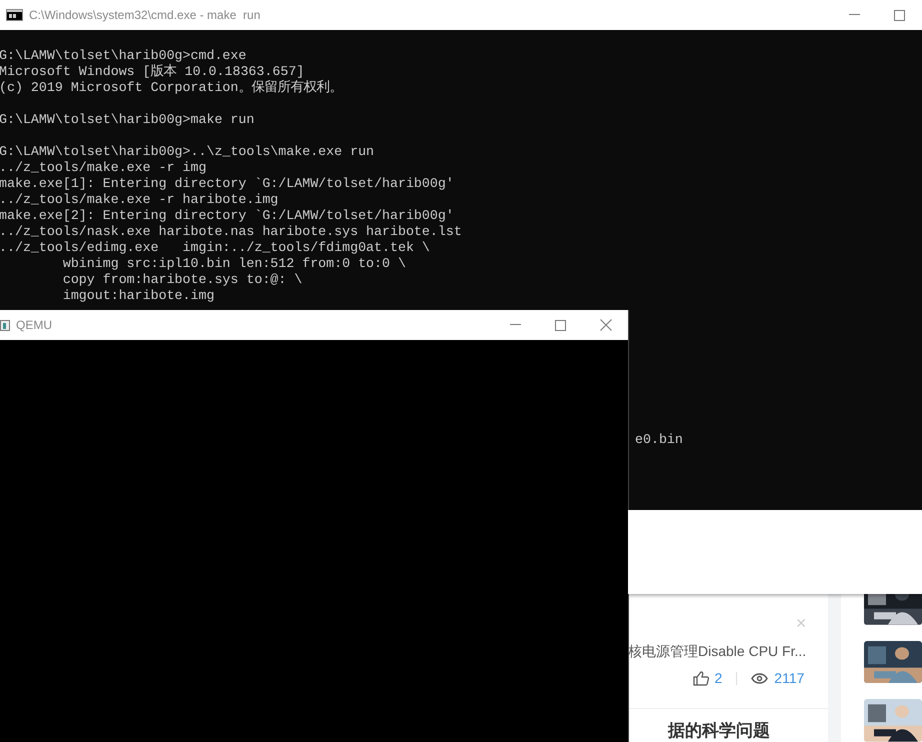  Describe the element at coordinates (227, 183) in the screenshot. I see `console-line: make.exe[1]: Entering directory `G:/LAMW/tolset/harib00g'` at that location.